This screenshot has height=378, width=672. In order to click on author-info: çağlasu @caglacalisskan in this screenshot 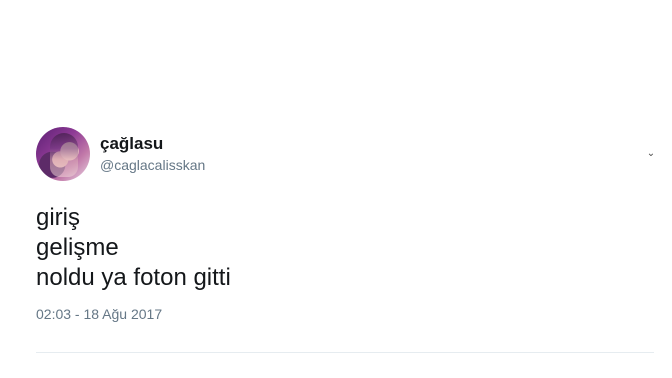, I will do `click(152, 154)`.